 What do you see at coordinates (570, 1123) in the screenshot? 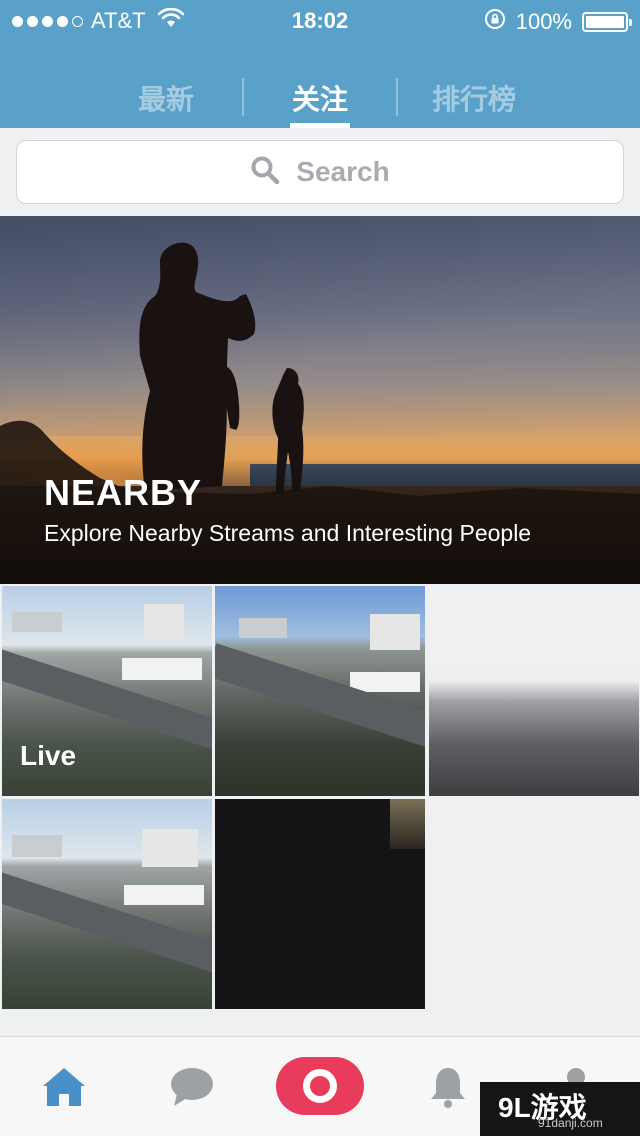
I see `watermark-url: 91danji.com` at bounding box center [570, 1123].